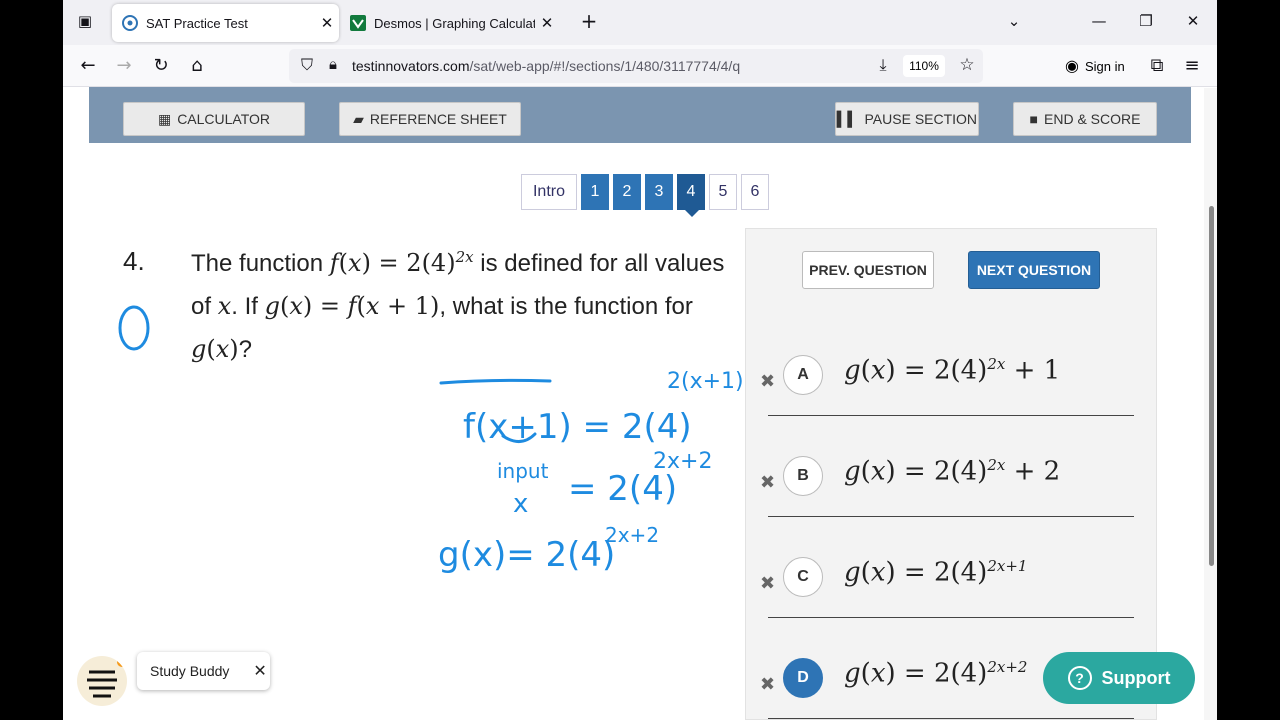  Describe the element at coordinates (549, 192) in the screenshot. I see `nav-intro: Intro` at that location.